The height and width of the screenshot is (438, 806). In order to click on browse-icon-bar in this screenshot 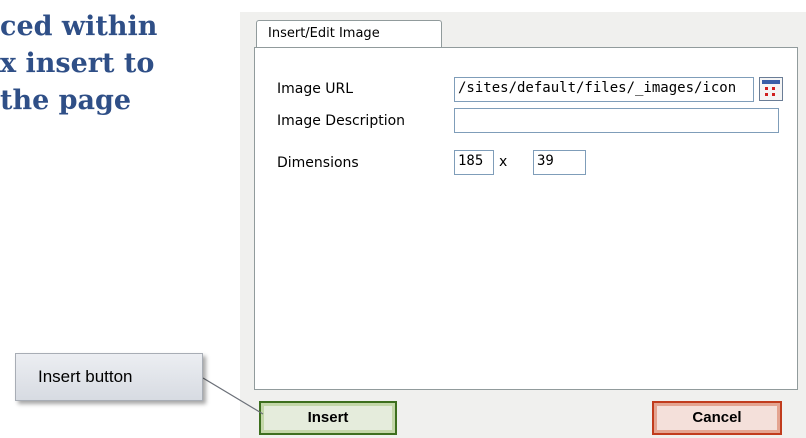, I will do `click(771, 82)`.